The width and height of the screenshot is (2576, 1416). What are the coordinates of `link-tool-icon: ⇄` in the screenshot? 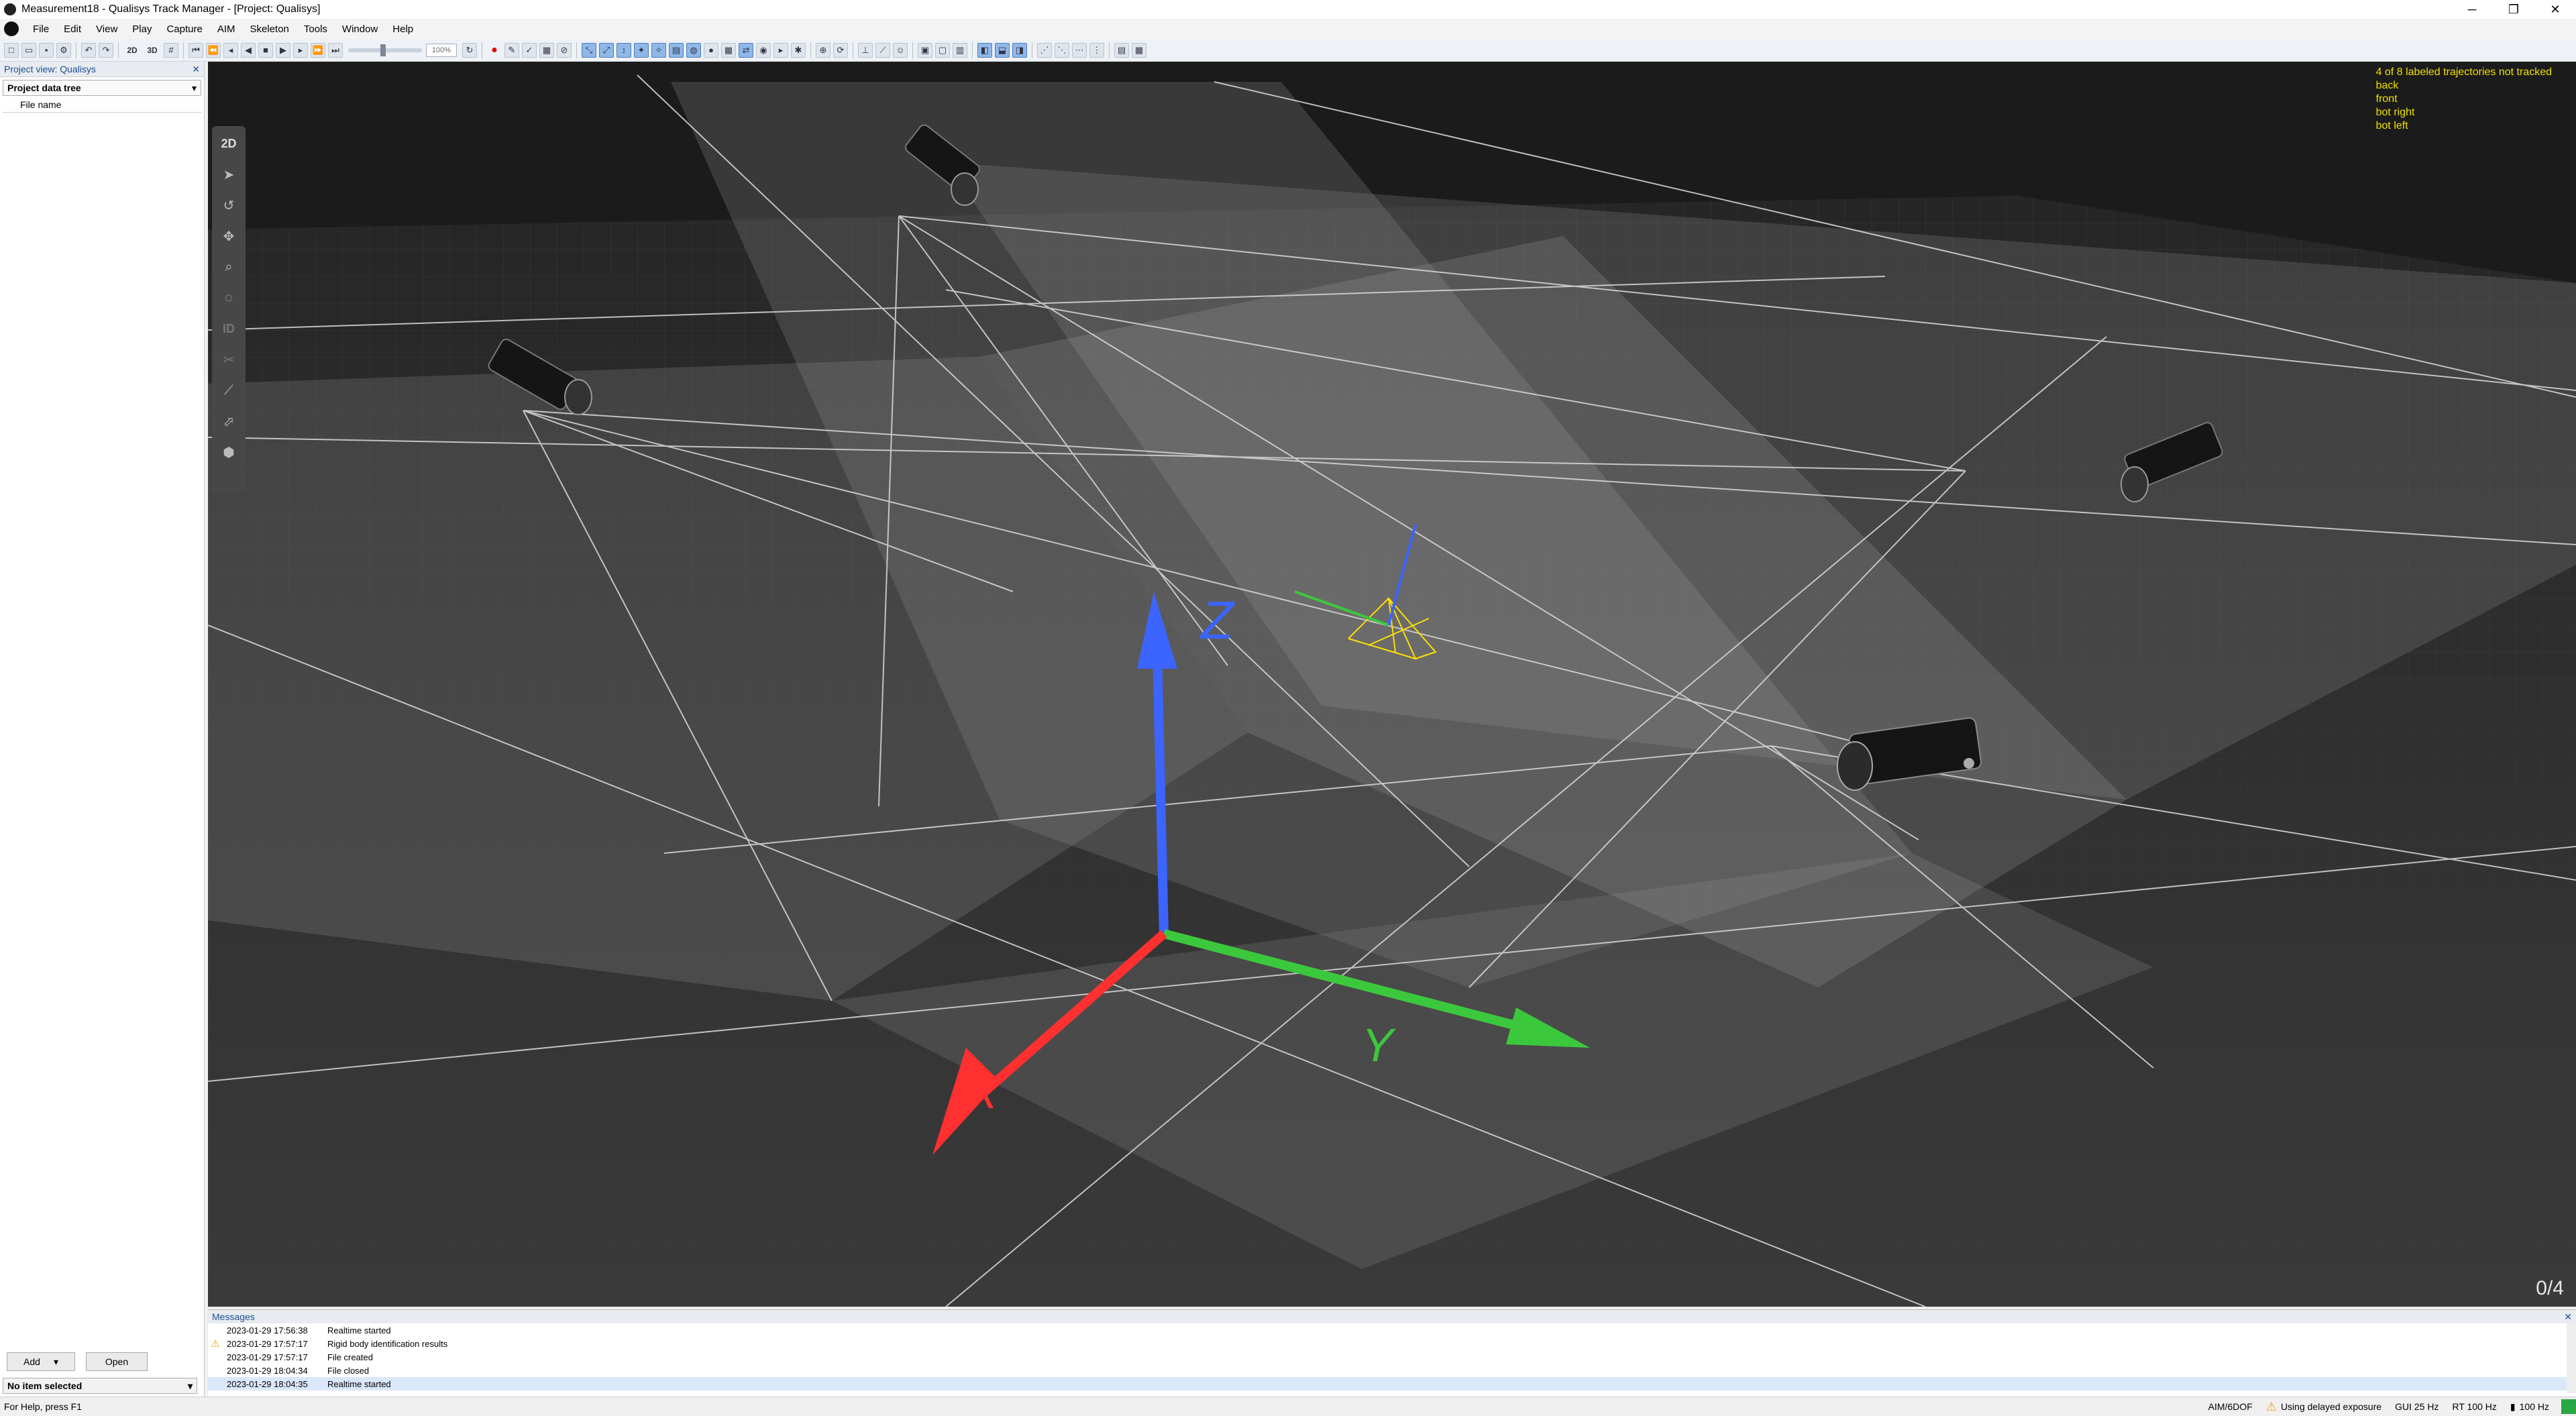 It's located at (746, 50).